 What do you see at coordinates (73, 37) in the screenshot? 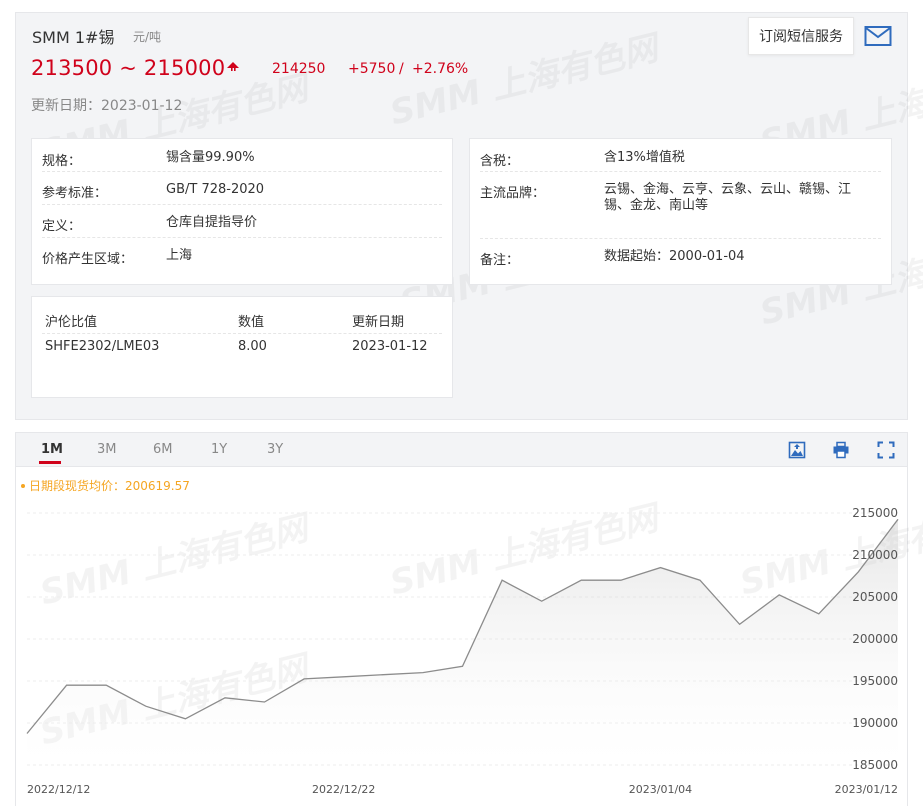
I see `product-title: SMM 1#锡` at bounding box center [73, 37].